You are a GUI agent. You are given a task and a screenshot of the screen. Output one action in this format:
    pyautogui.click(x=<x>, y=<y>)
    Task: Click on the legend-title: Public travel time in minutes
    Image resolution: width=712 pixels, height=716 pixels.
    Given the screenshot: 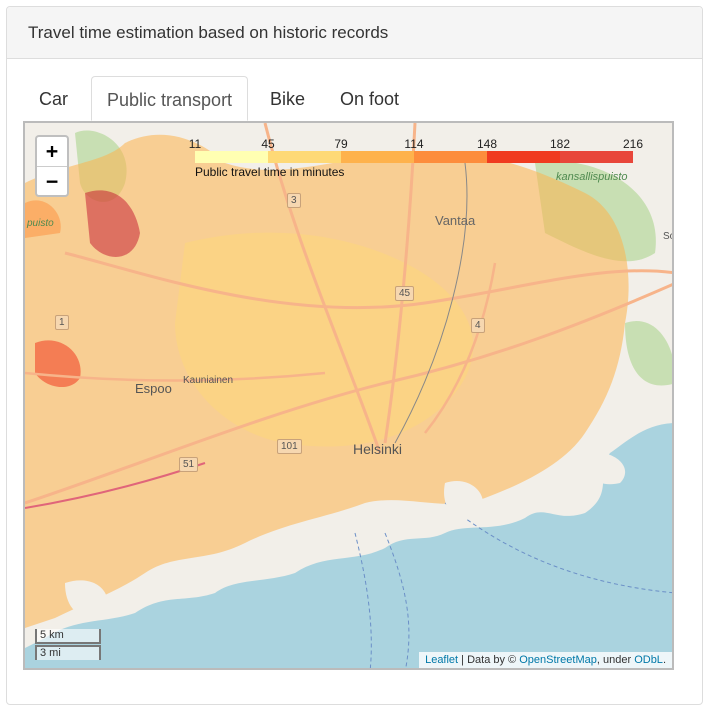 What is the action you would take?
    pyautogui.click(x=270, y=172)
    